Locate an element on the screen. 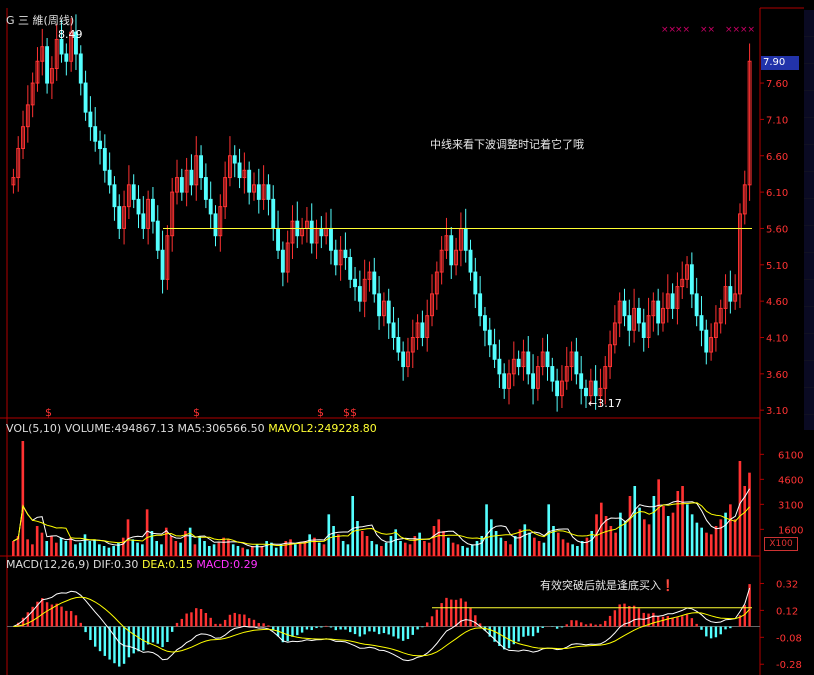  vol-indicator-name: VOL(5,10) is located at coordinates (34, 428).